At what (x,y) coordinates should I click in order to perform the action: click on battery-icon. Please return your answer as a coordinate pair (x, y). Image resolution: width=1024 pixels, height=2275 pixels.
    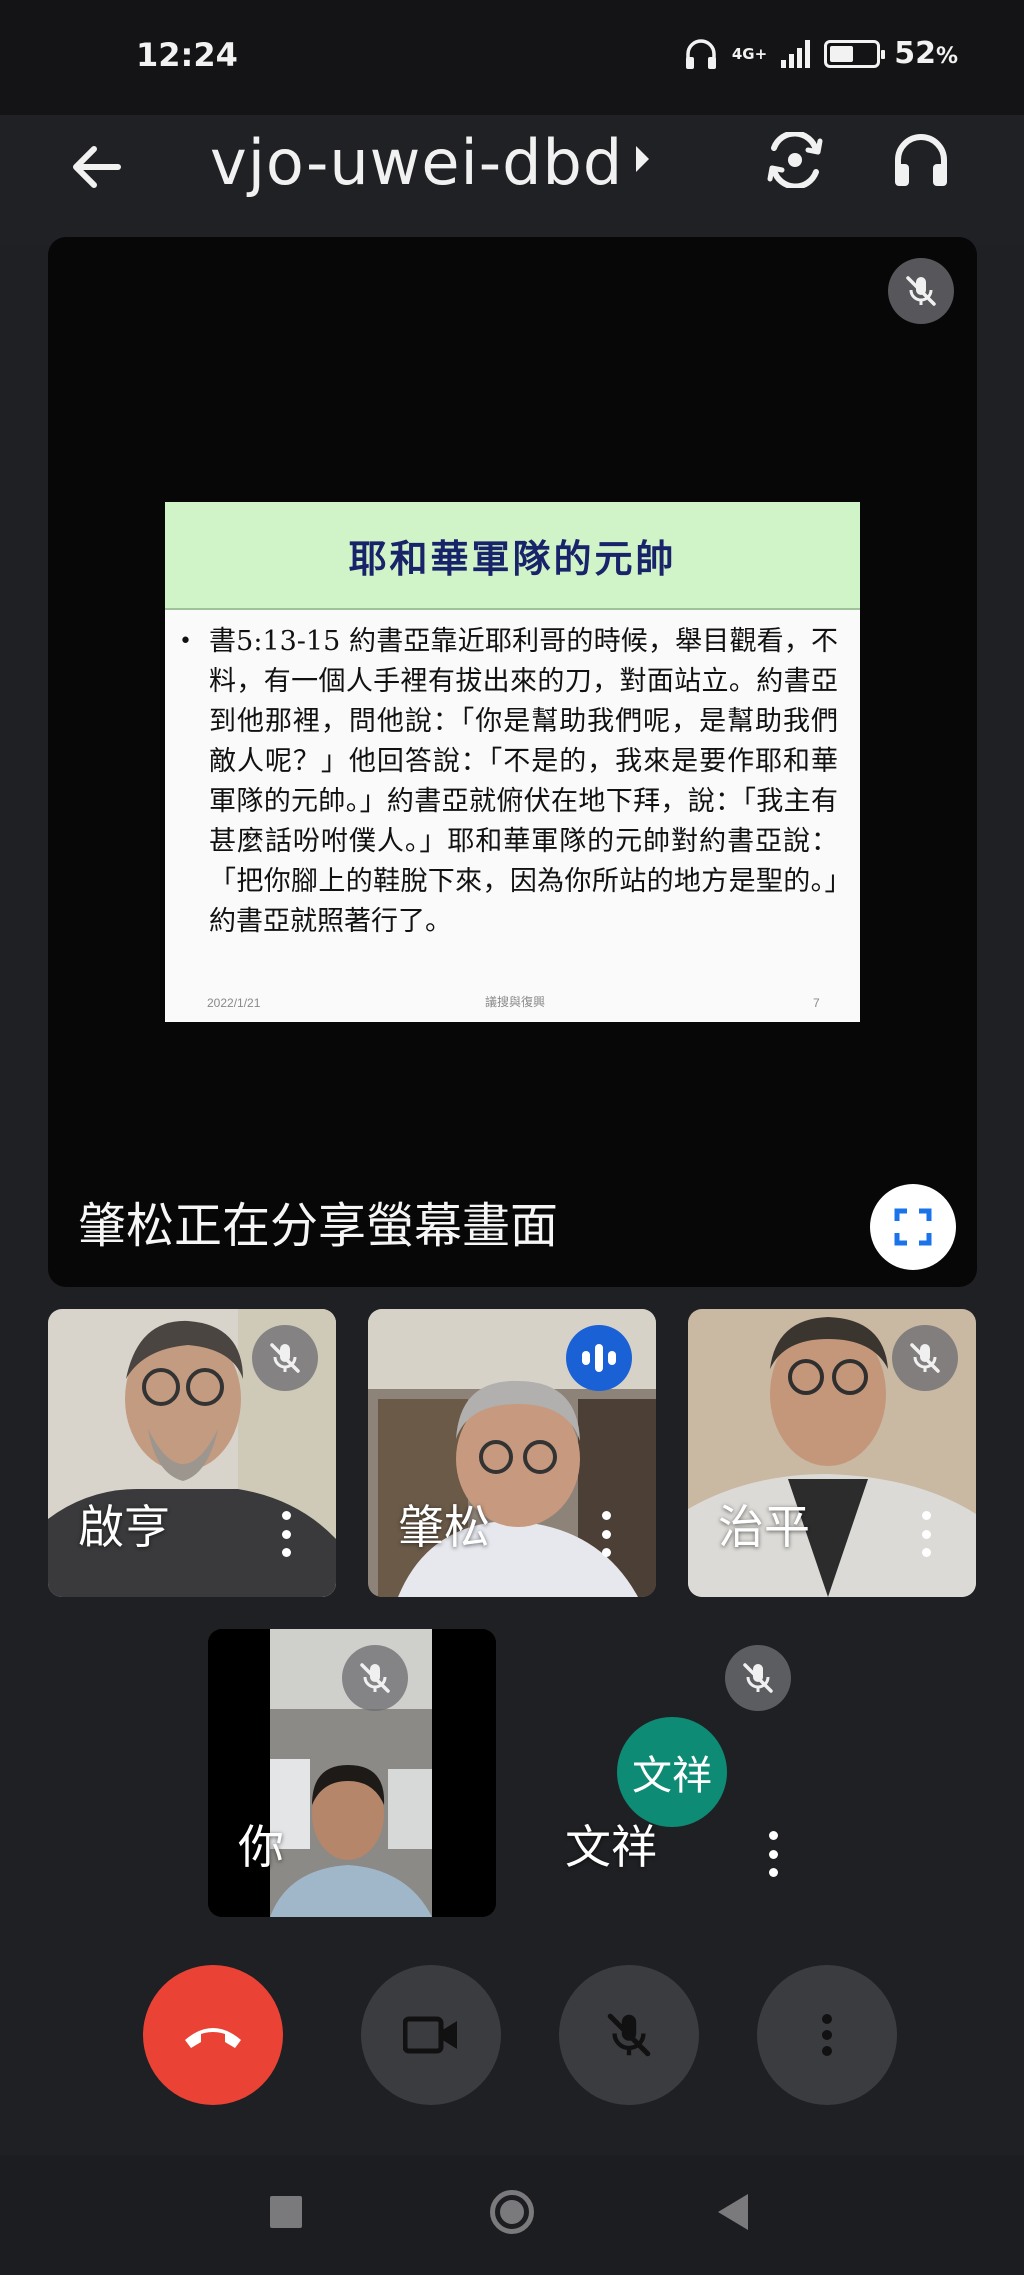
    Looking at the image, I should click on (855, 53).